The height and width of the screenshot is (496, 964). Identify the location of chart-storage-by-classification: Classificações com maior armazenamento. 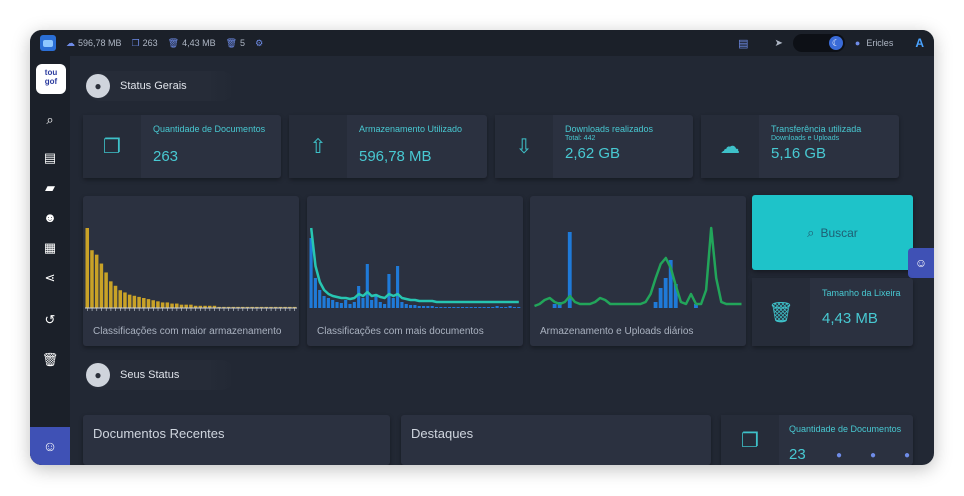
(191, 271).